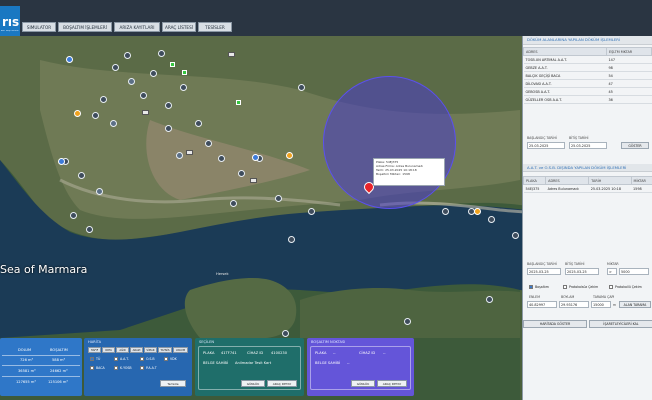 The image size is (652, 400). I want to click on table-row: GEBOSB A.A.T. 45, so click(587, 91).